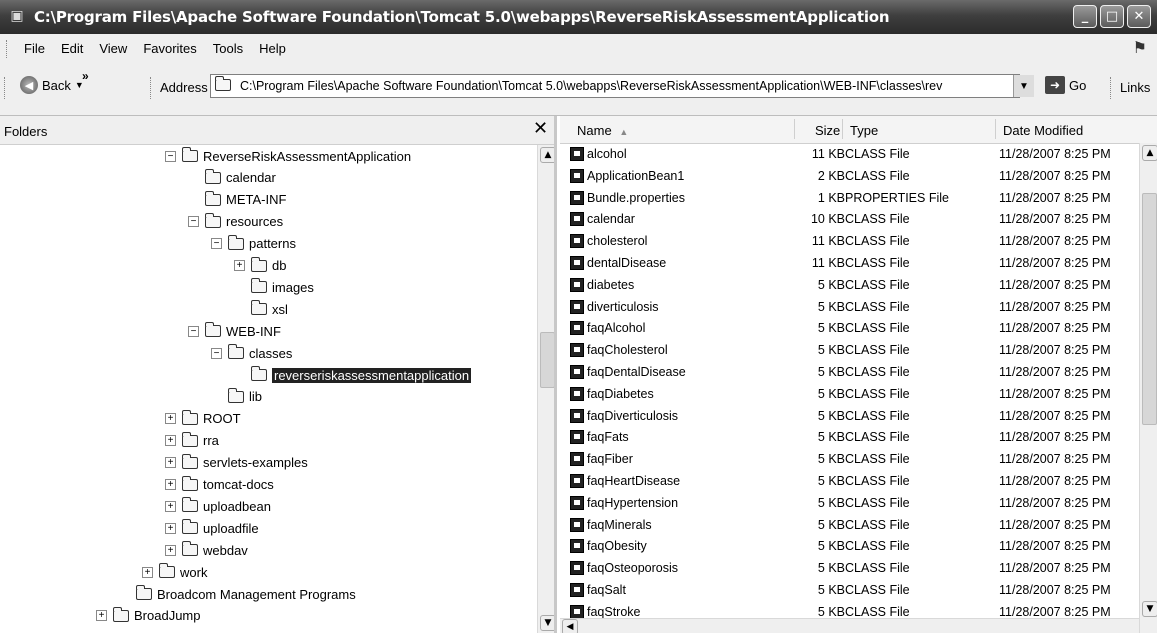 This screenshot has height=633, width=1157. I want to click on links-grip, so click(1112, 88).